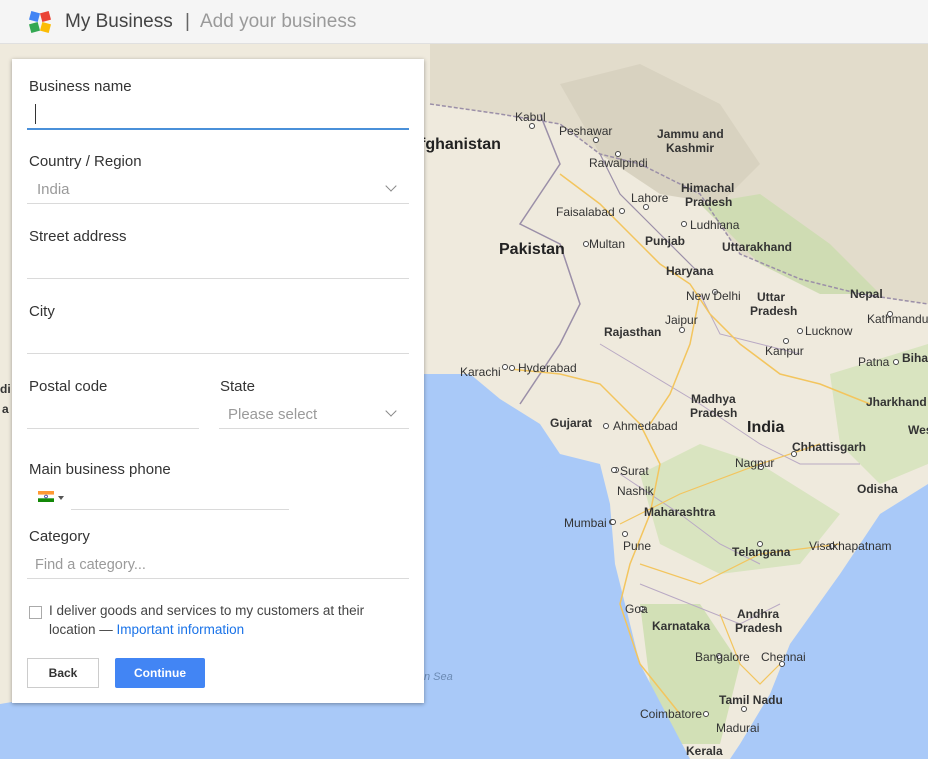  What do you see at coordinates (850, 546) in the screenshot?
I see `map-label-visakhapatnam: Visakhapatnam` at bounding box center [850, 546].